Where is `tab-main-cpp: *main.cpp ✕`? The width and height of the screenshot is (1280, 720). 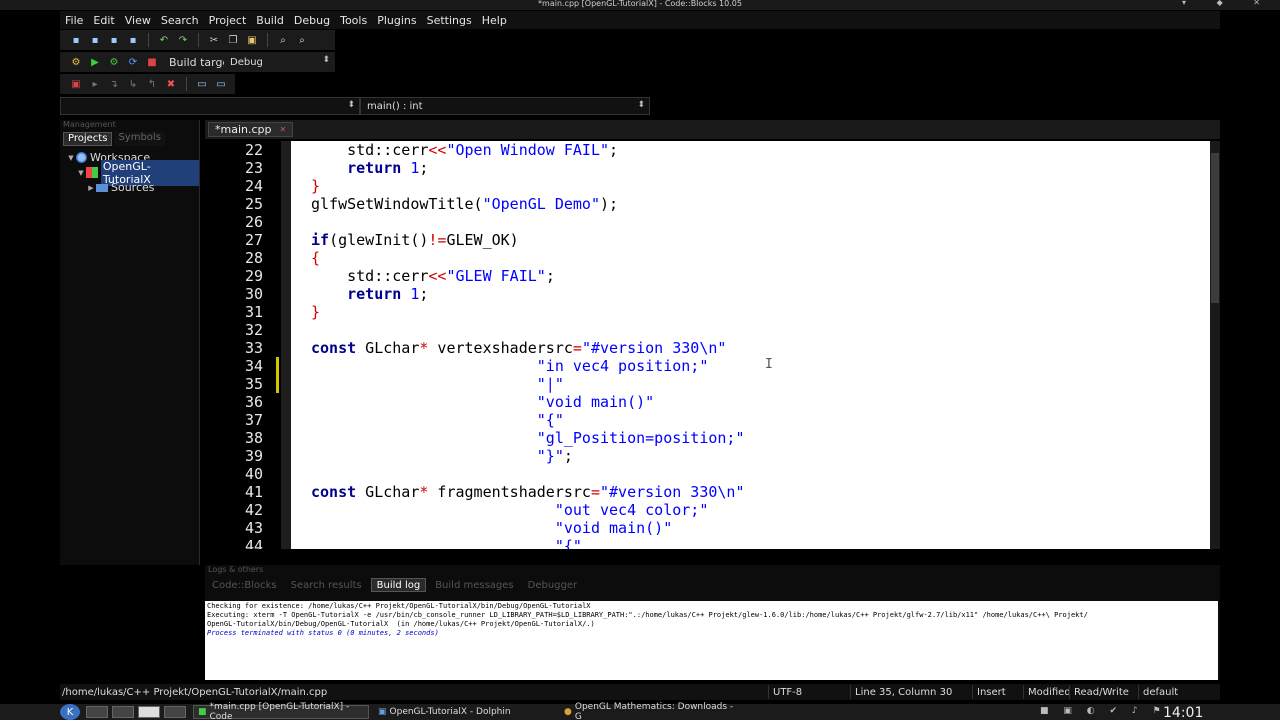 tab-main-cpp: *main.cpp ✕ is located at coordinates (251, 129).